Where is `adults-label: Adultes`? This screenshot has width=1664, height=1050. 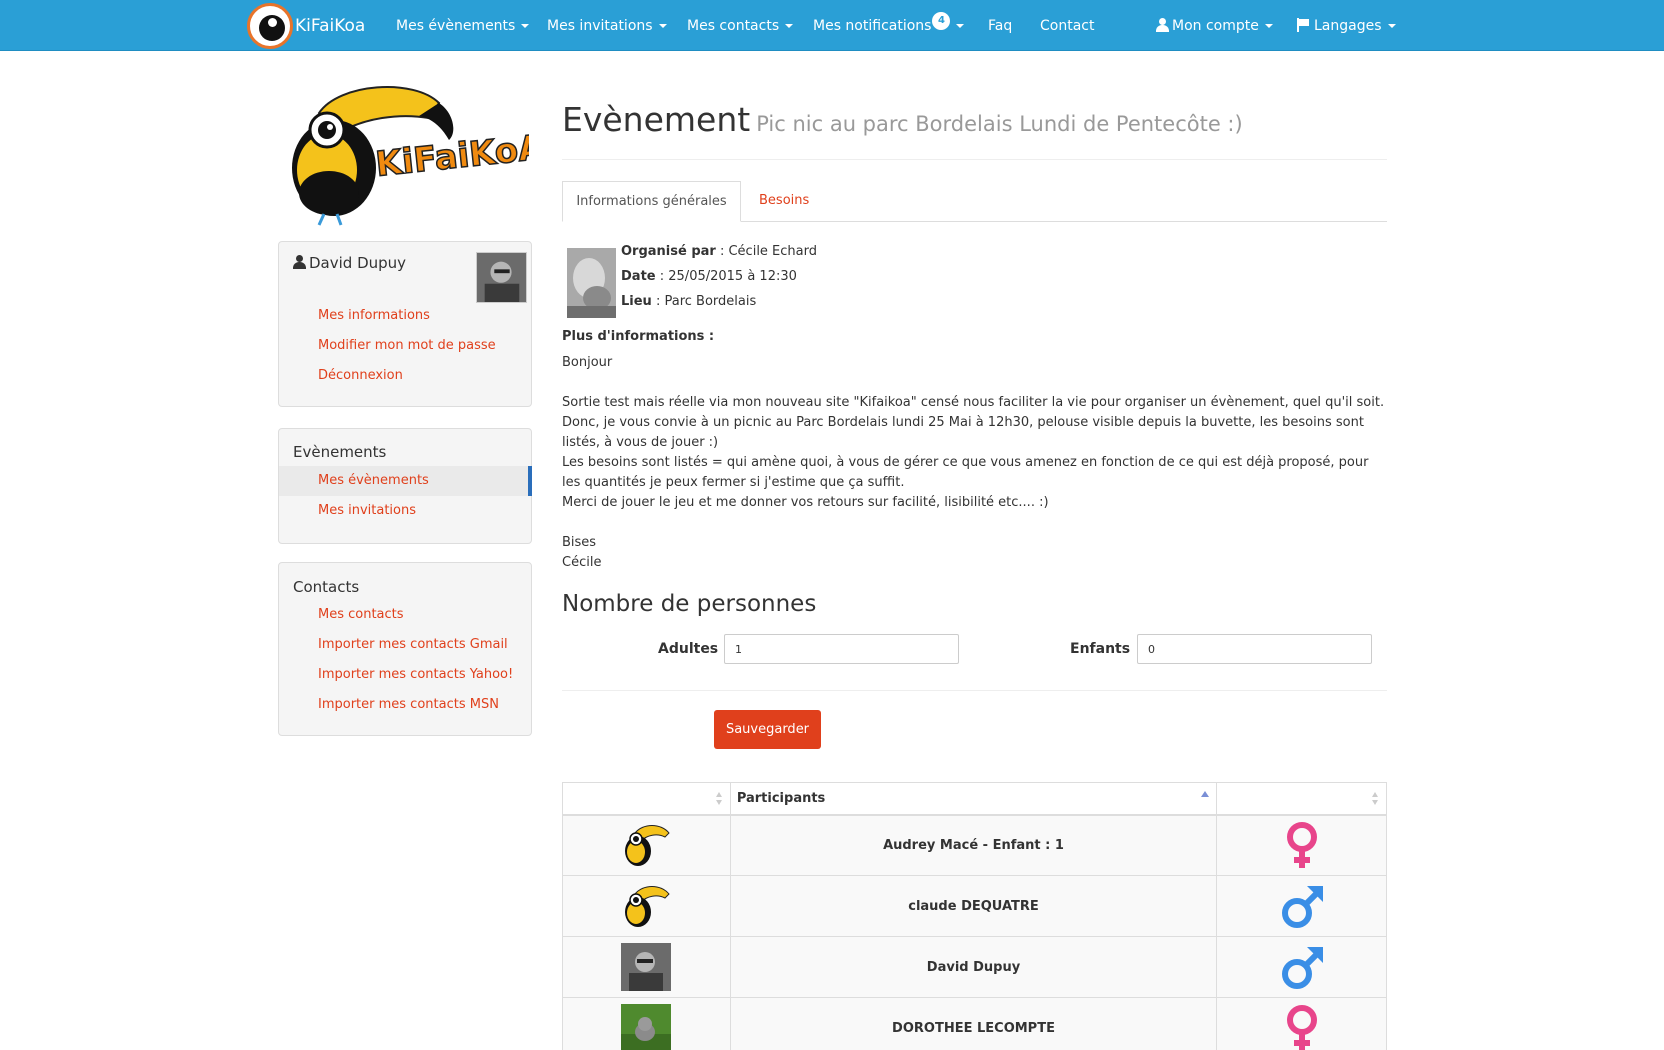
adults-label: Adultes is located at coordinates (688, 649).